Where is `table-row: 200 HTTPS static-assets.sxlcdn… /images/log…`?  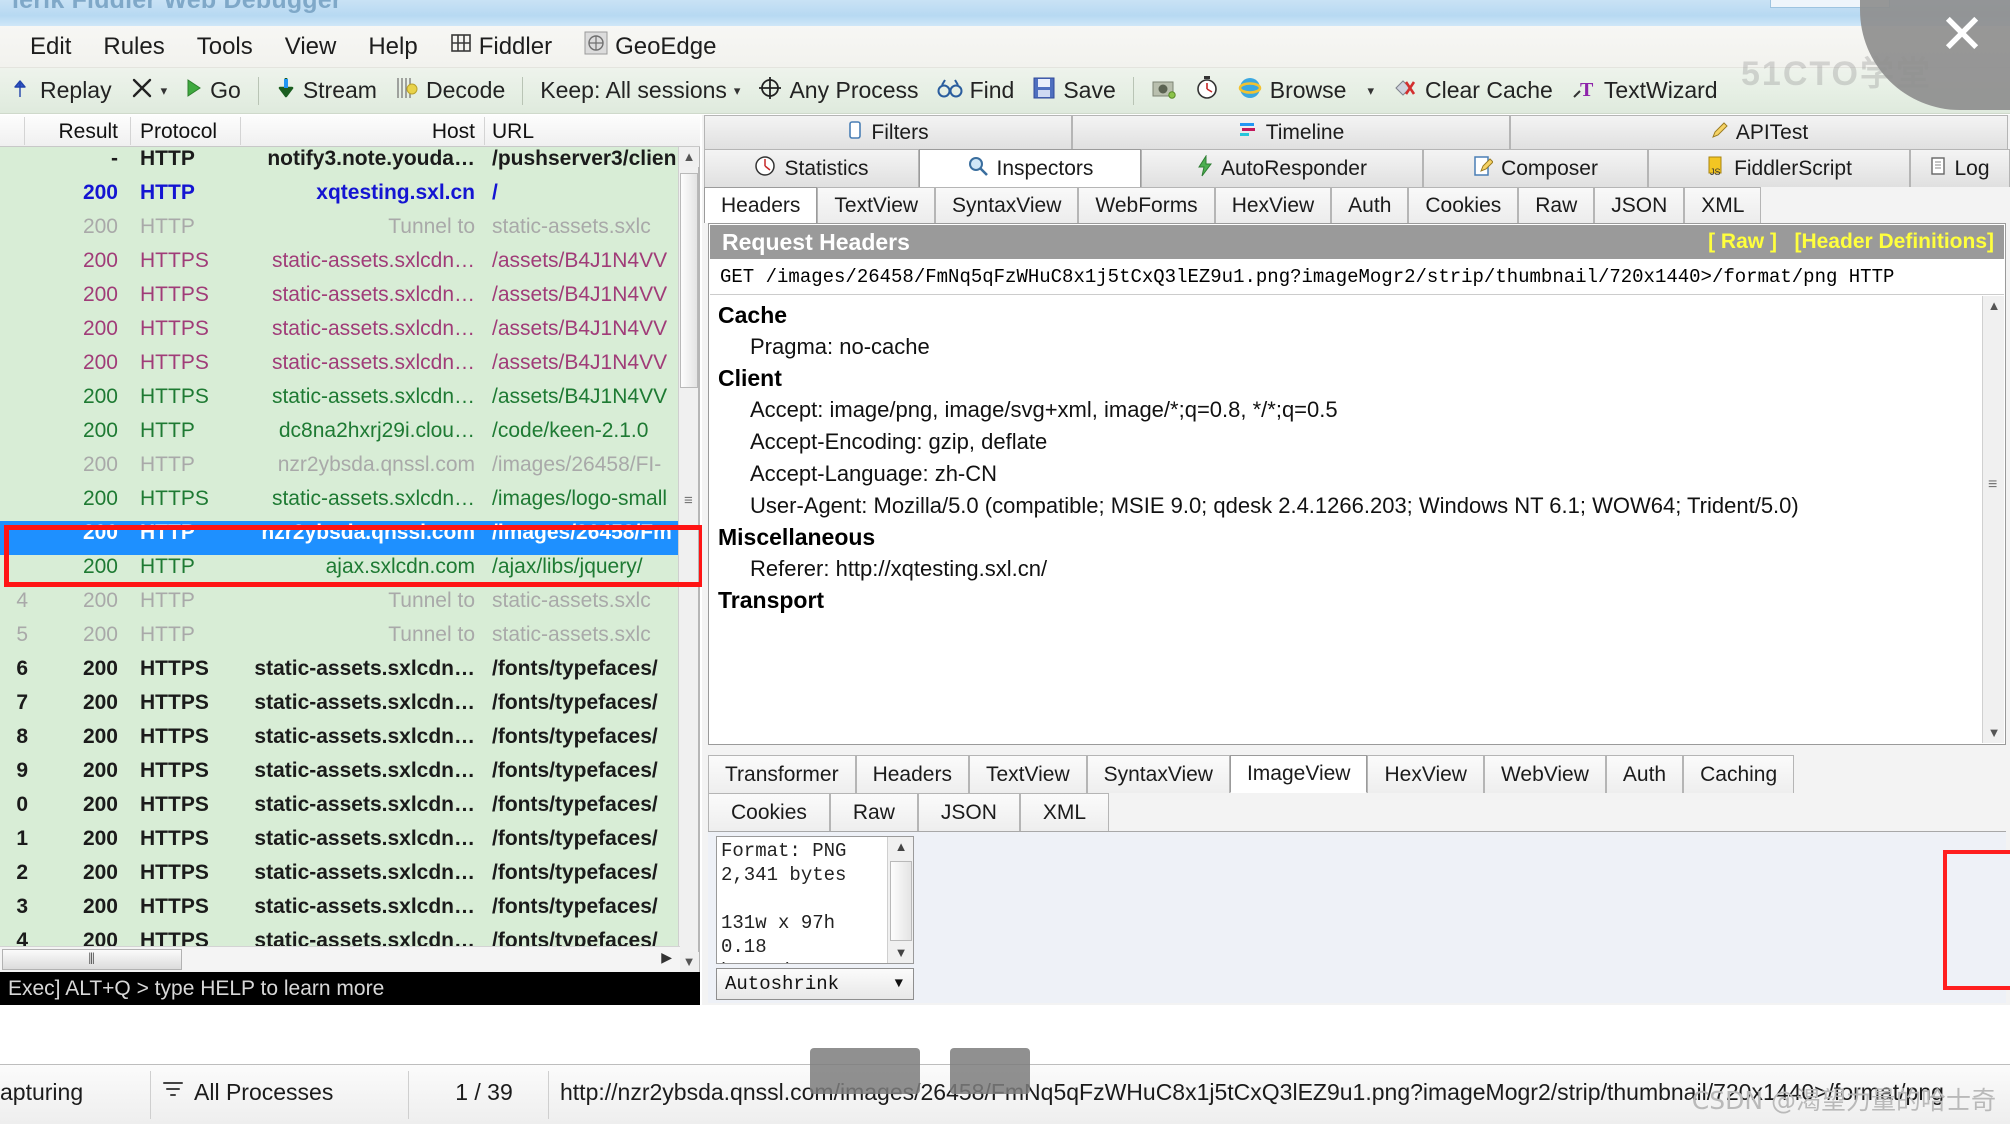
table-row: 200 HTTPS static-assets.sxlcdn… /images/log… is located at coordinates (340, 504).